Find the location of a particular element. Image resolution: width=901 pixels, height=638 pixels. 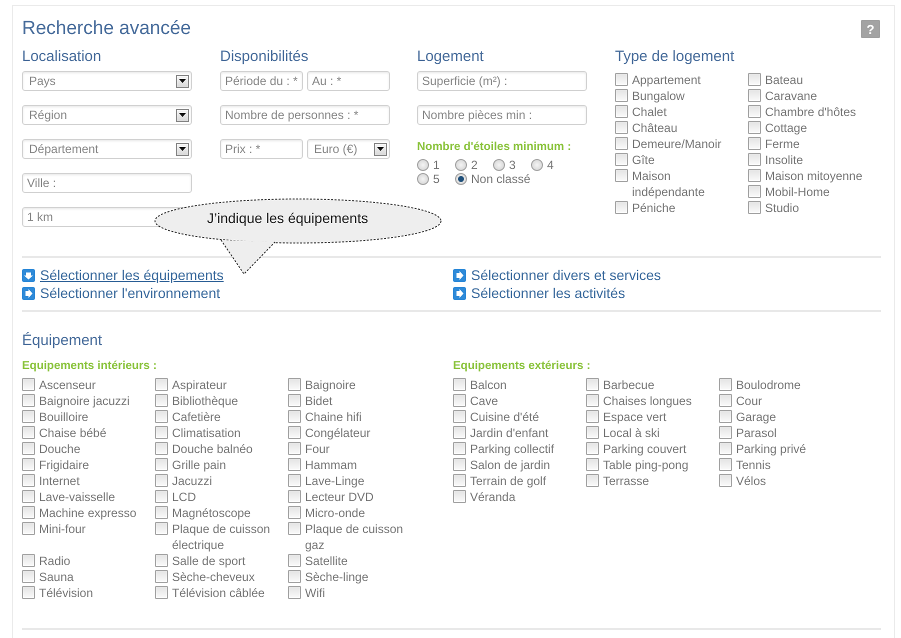

checkbox-label: Baignoire jacuzzi is located at coordinates (84, 401).